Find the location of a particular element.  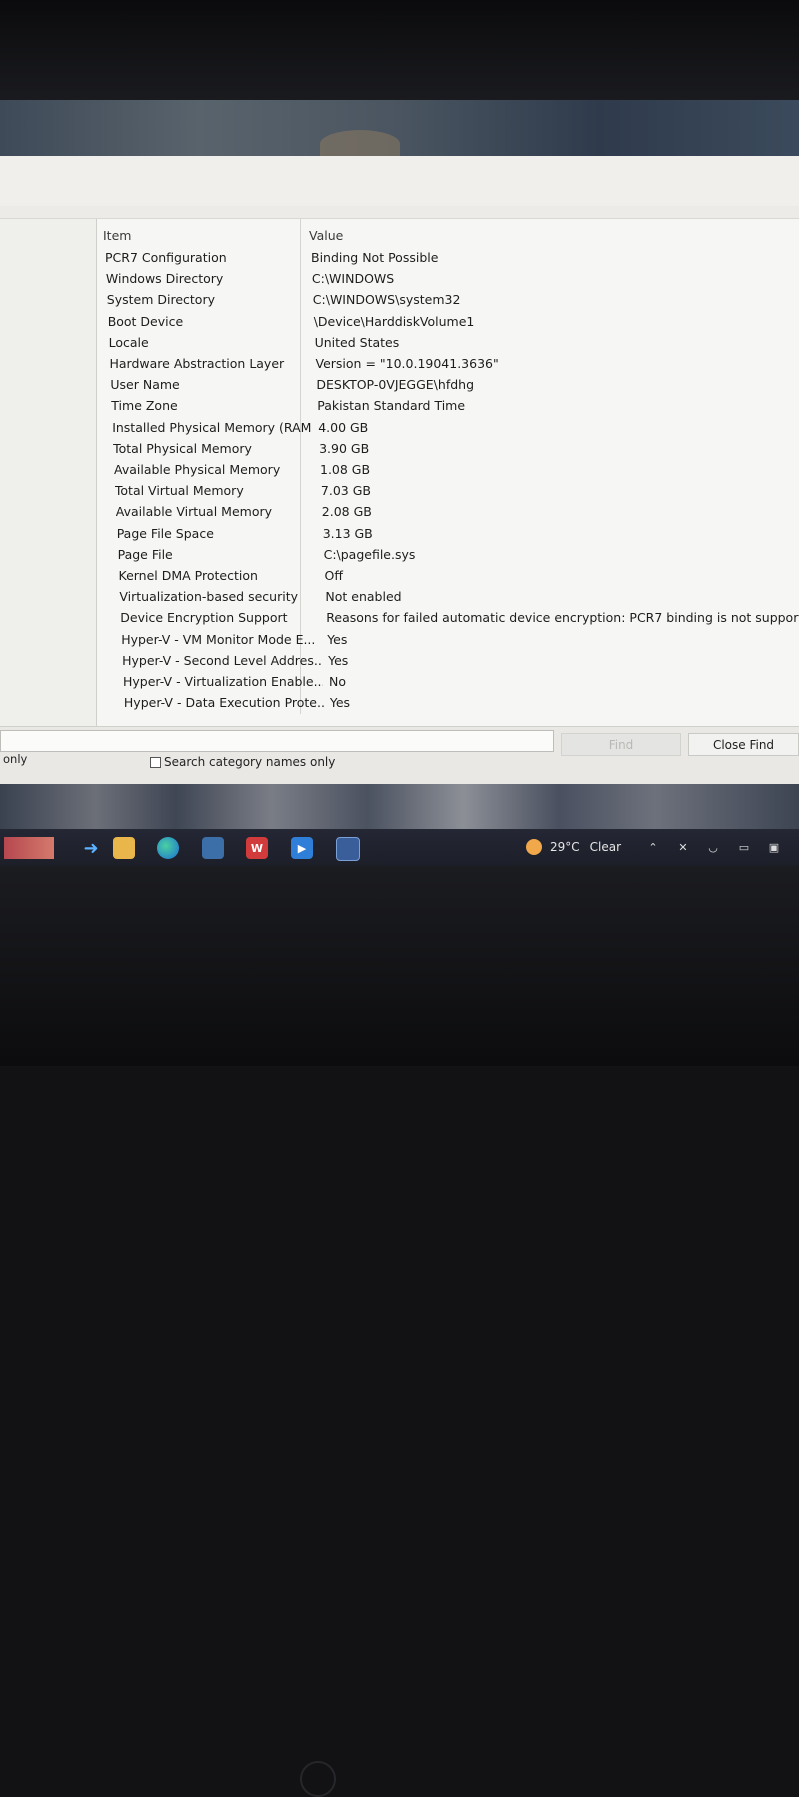

row-value: 7.03 GB is located at coordinates (345, 491).